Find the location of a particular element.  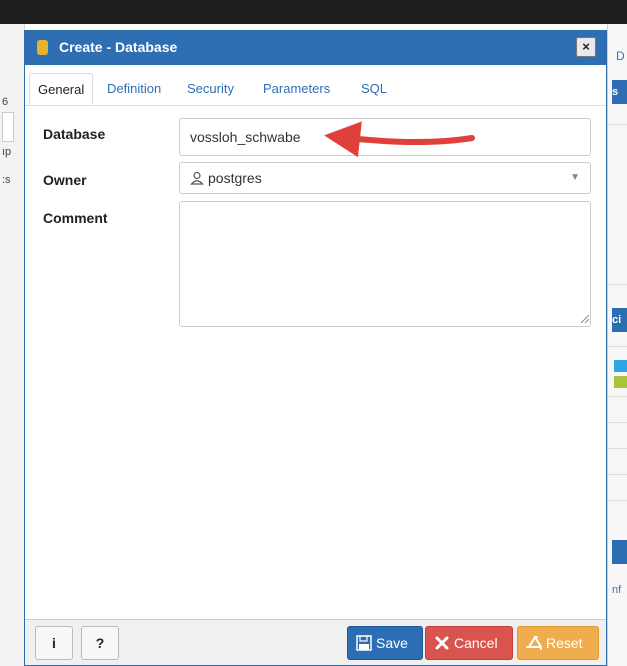

background-link-fragment: nf is located at coordinates (617, 590).